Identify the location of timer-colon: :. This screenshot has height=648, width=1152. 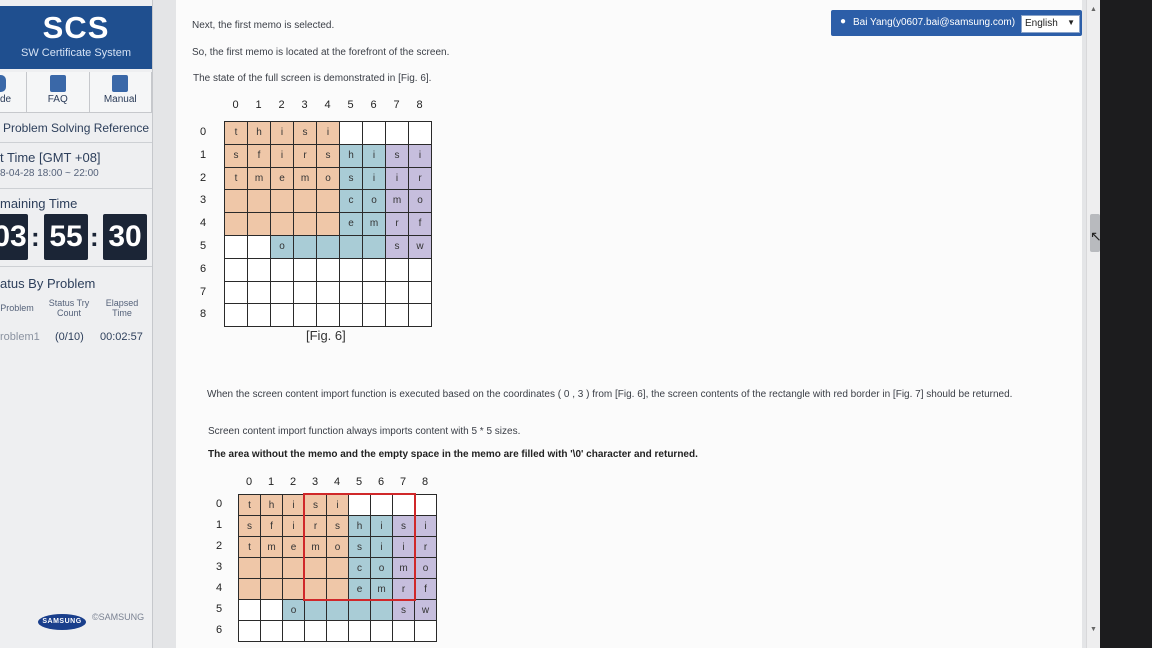
(94, 237).